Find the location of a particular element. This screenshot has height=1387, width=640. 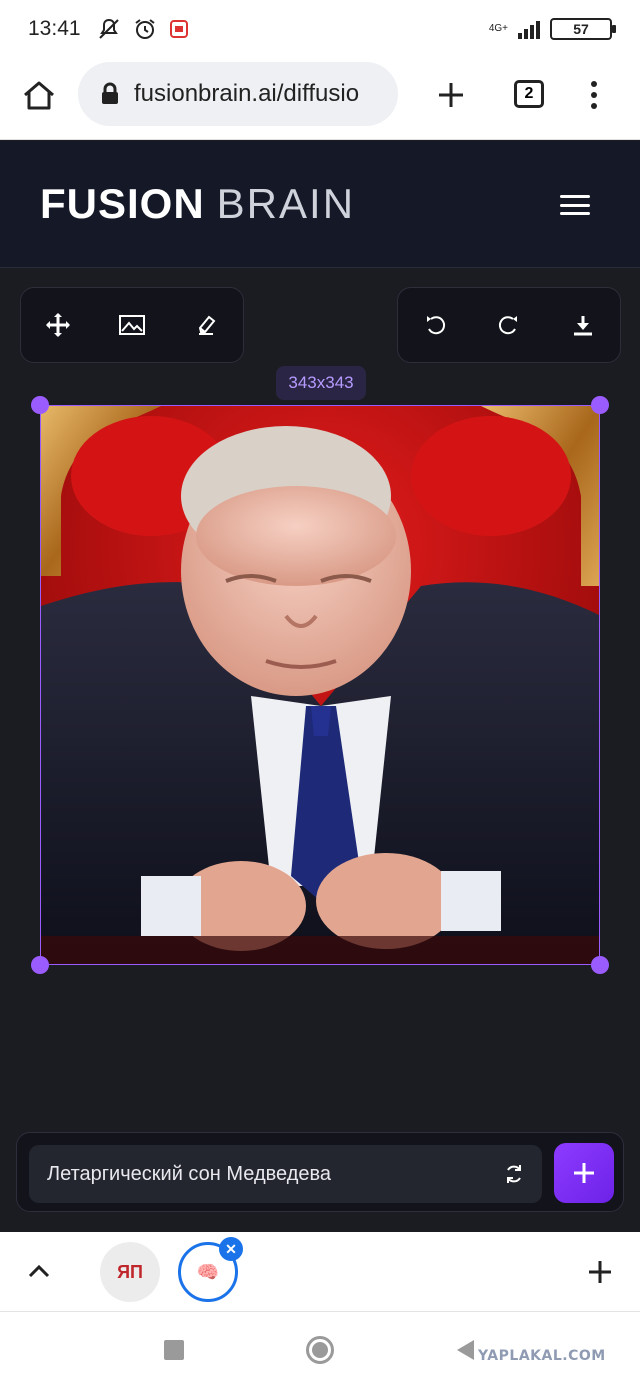

image-size-badge: 343x343 is located at coordinates (321, 383).